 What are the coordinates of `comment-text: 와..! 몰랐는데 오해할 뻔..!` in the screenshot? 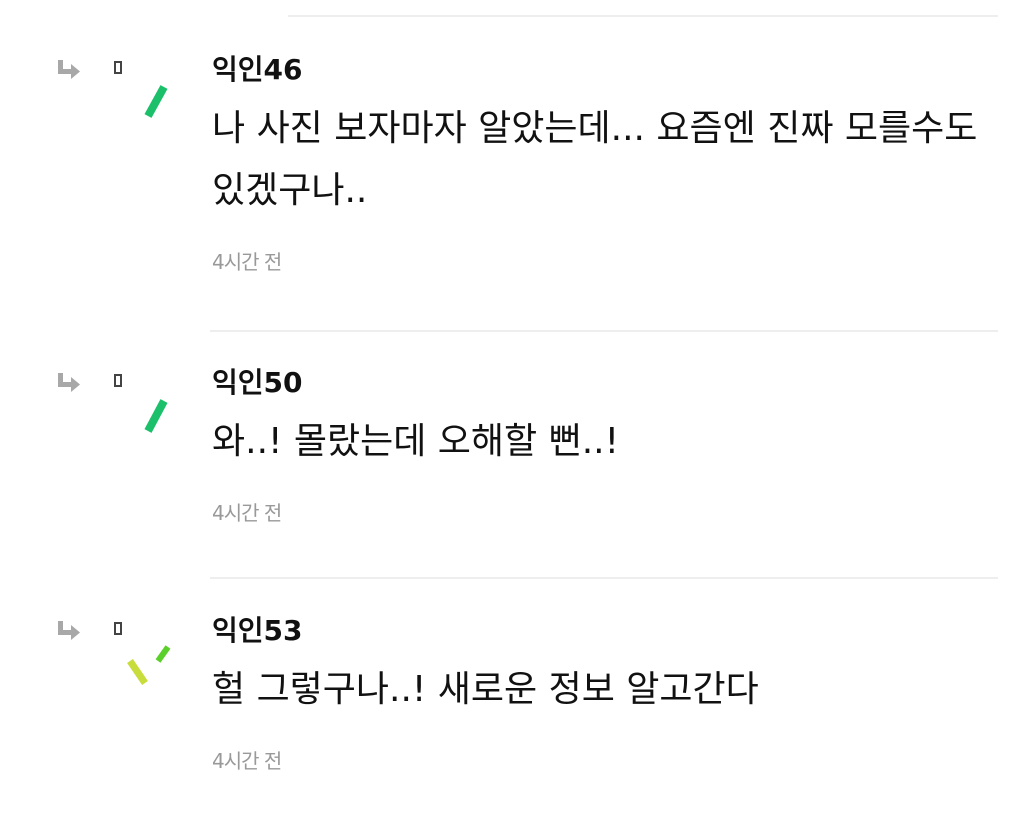 It's located at (416, 441).